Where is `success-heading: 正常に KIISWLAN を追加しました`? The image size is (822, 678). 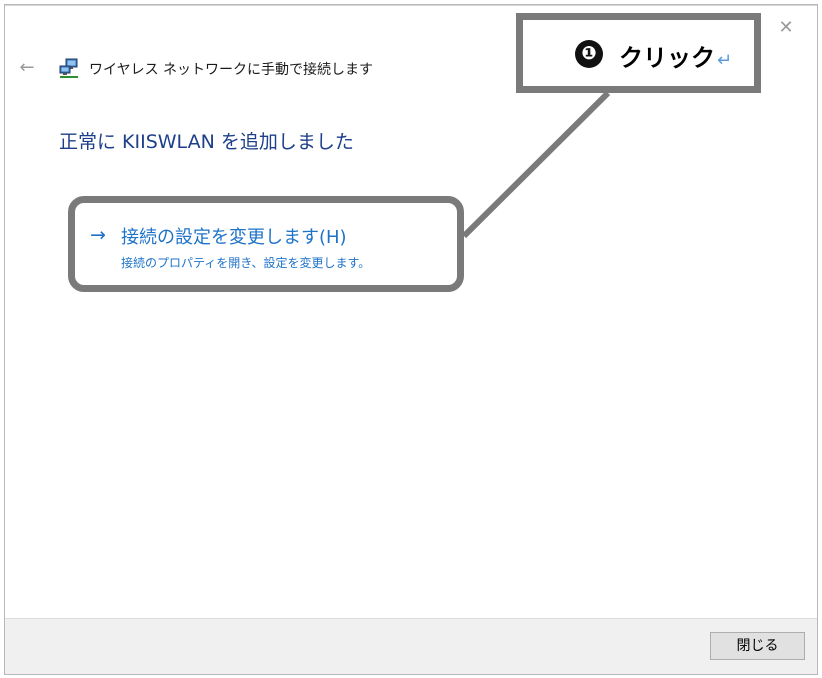 success-heading: 正常に KIISWLAN を追加しました is located at coordinates (206, 142).